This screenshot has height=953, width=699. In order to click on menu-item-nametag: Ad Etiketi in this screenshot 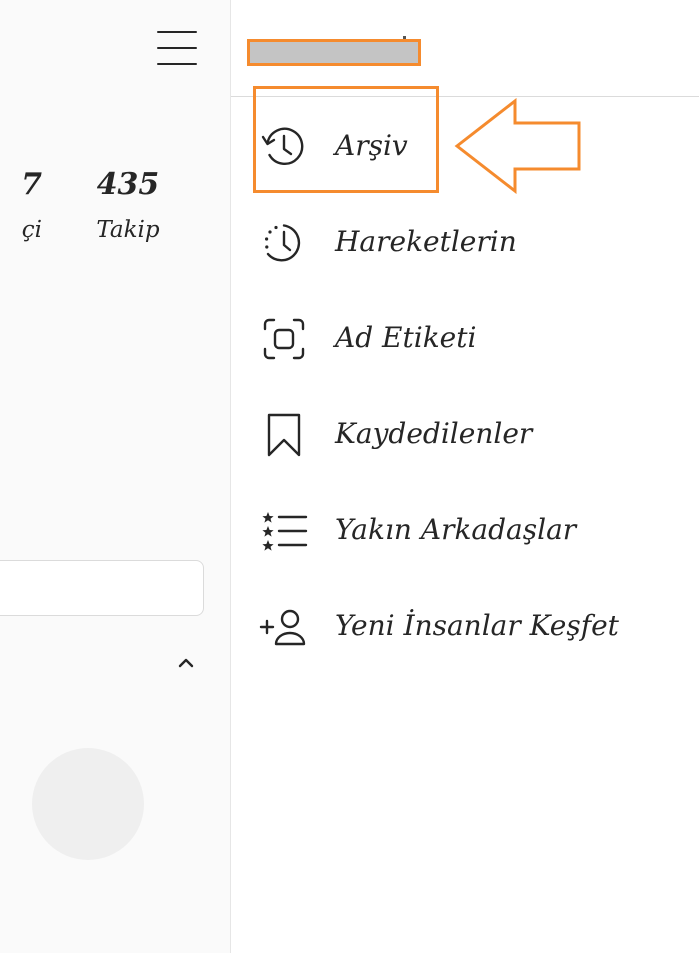, I will do `click(465, 338)`.